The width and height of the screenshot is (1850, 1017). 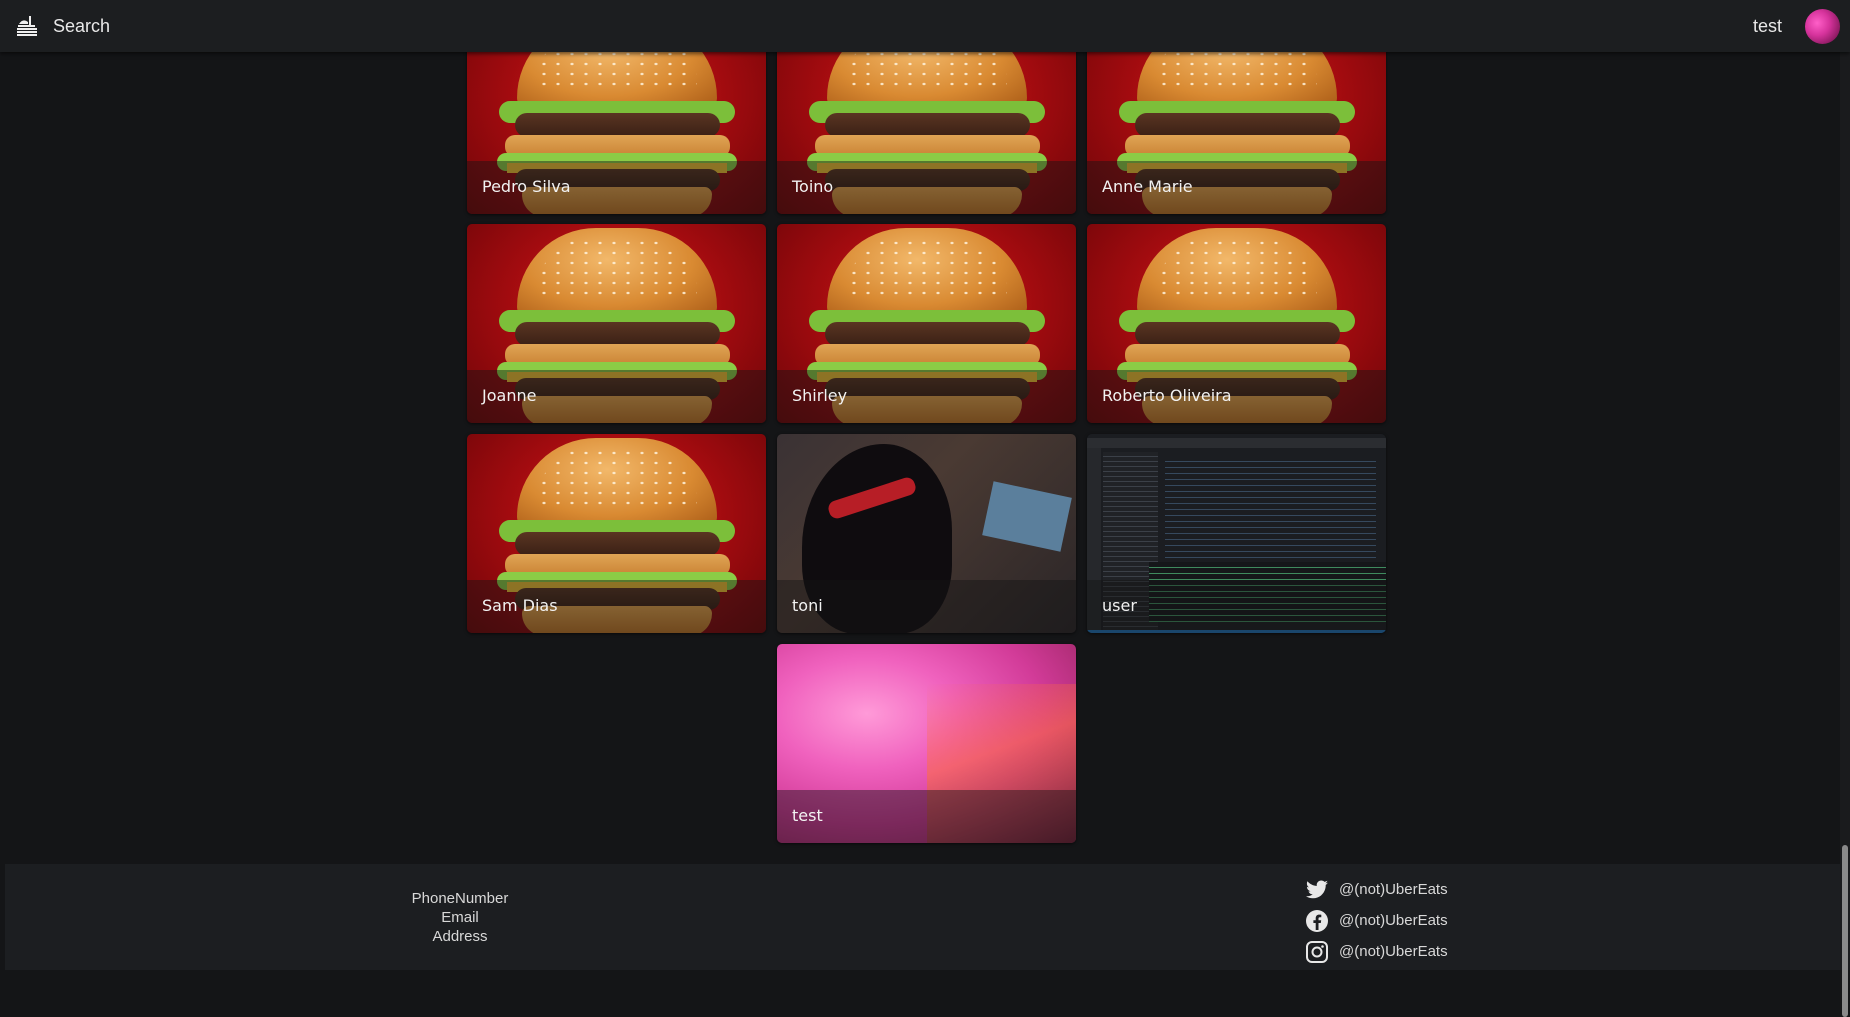 I want to click on restaurant-card: Roberto Oliveira, so click(x=1236, y=323).